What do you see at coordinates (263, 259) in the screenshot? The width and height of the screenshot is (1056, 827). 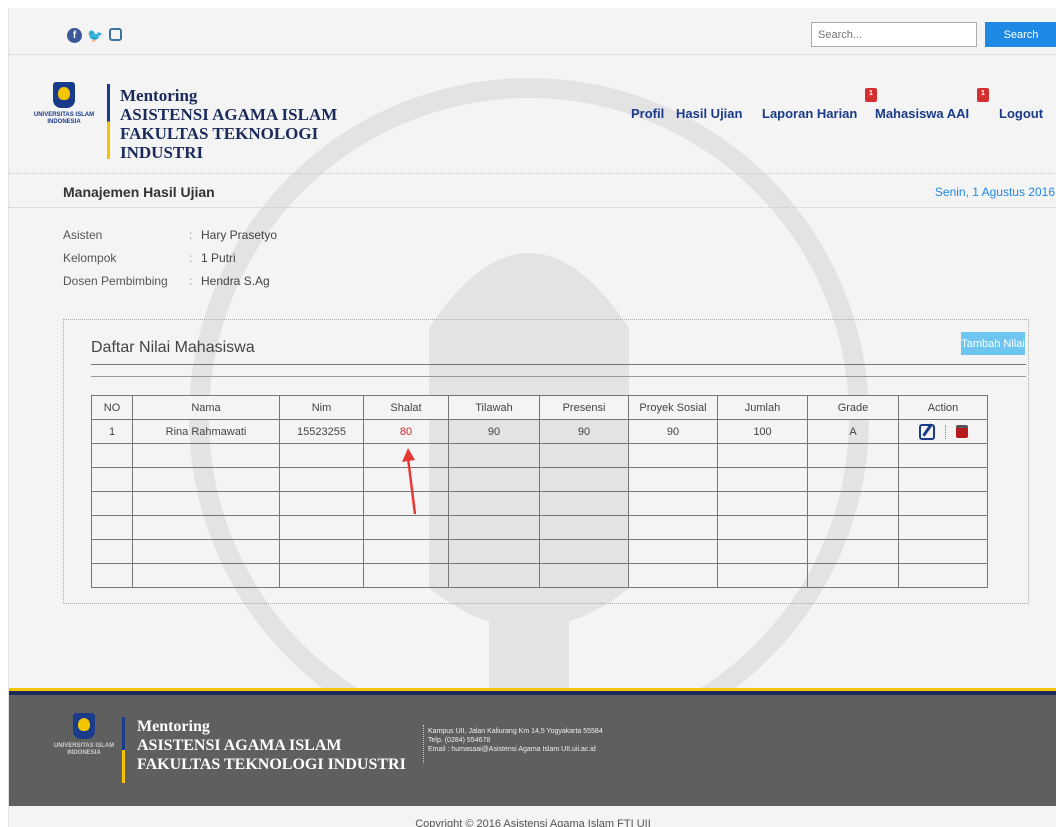 I see `info-row-kelompok: Kelompok : 1 Putri` at bounding box center [263, 259].